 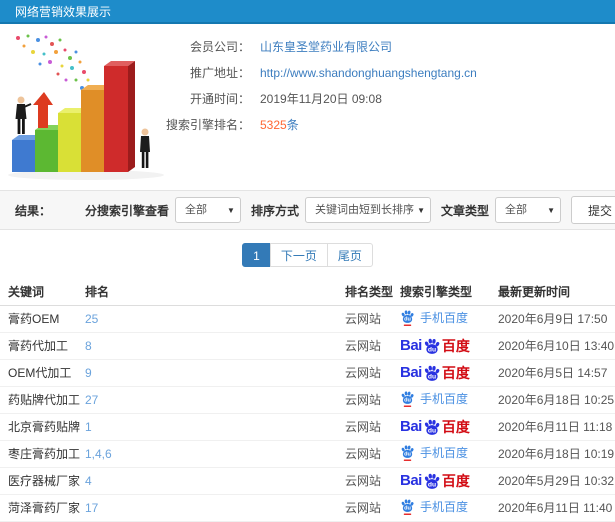 What do you see at coordinates (274, 210) in the screenshot?
I see `sort-filter-label: 排序方式` at bounding box center [274, 210].